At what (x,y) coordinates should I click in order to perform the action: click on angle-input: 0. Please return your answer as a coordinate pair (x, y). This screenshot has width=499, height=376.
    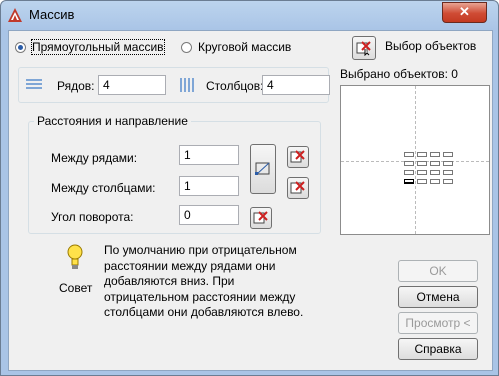
    Looking at the image, I should click on (209, 215).